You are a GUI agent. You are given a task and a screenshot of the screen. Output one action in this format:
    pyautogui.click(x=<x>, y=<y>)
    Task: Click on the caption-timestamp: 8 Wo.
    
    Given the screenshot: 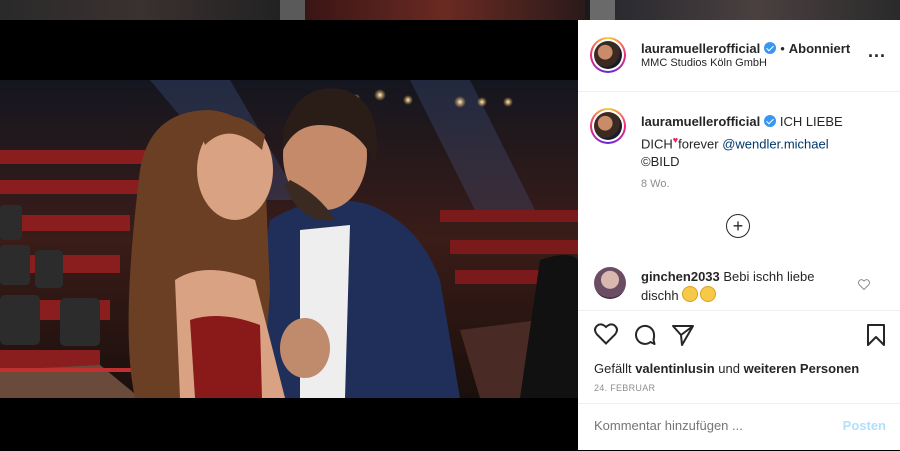 What is the action you would take?
    pyautogui.click(x=655, y=184)
    